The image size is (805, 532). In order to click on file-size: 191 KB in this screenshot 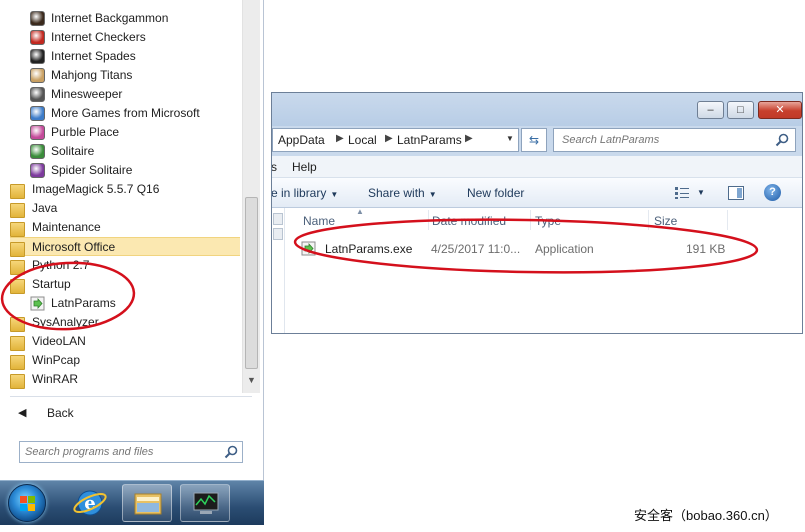, I will do `click(706, 249)`.